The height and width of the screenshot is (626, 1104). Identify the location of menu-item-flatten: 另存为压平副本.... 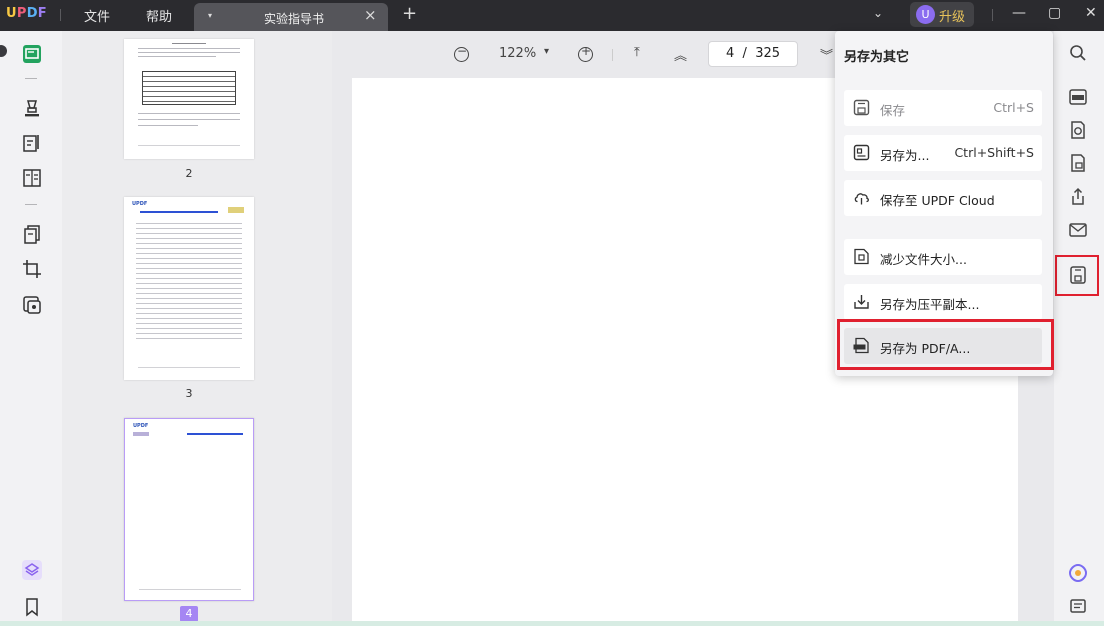
(943, 302).